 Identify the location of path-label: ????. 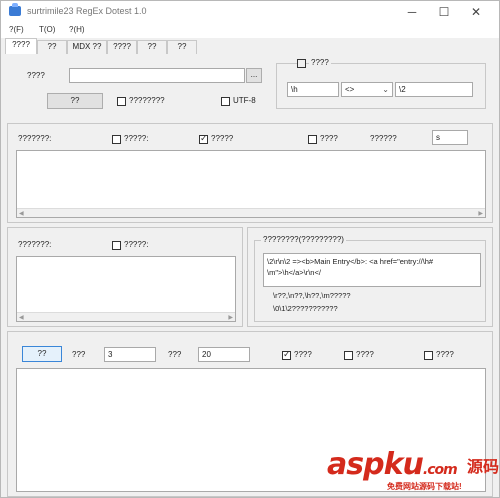
(36, 75).